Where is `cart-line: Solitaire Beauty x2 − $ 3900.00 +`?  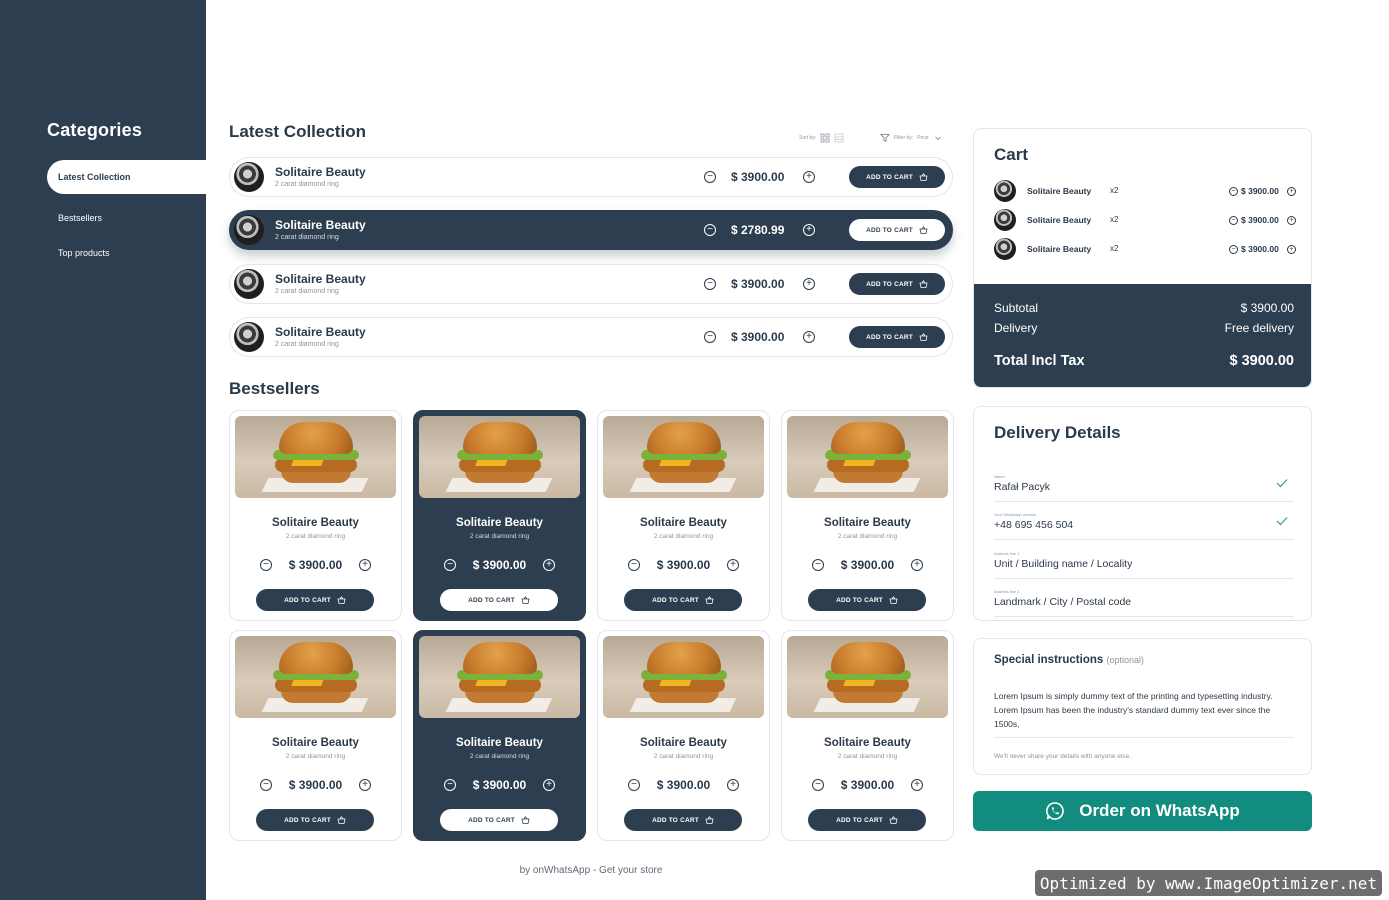 cart-line: Solitaire Beauty x2 − $ 3900.00 + is located at coordinates (1145, 220).